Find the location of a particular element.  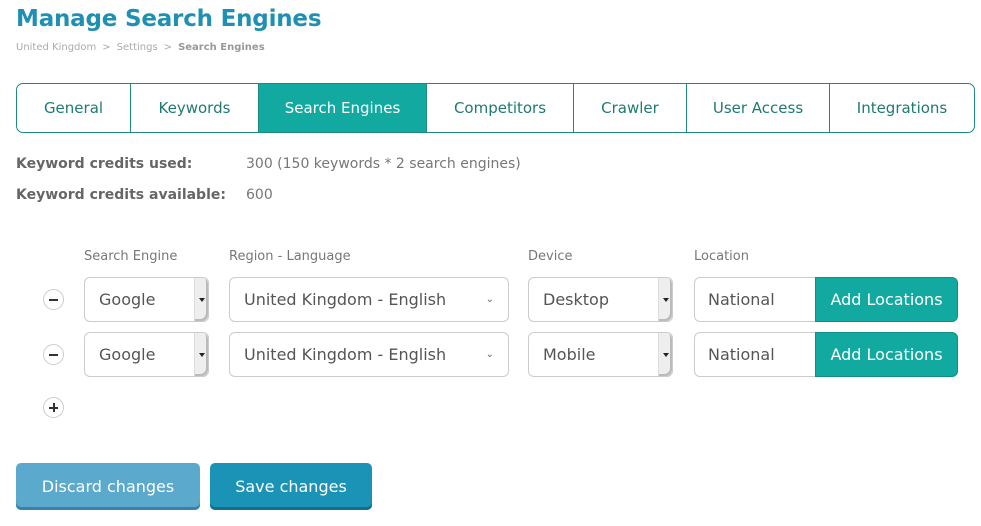

device-select: Desktop is located at coordinates (600, 299).